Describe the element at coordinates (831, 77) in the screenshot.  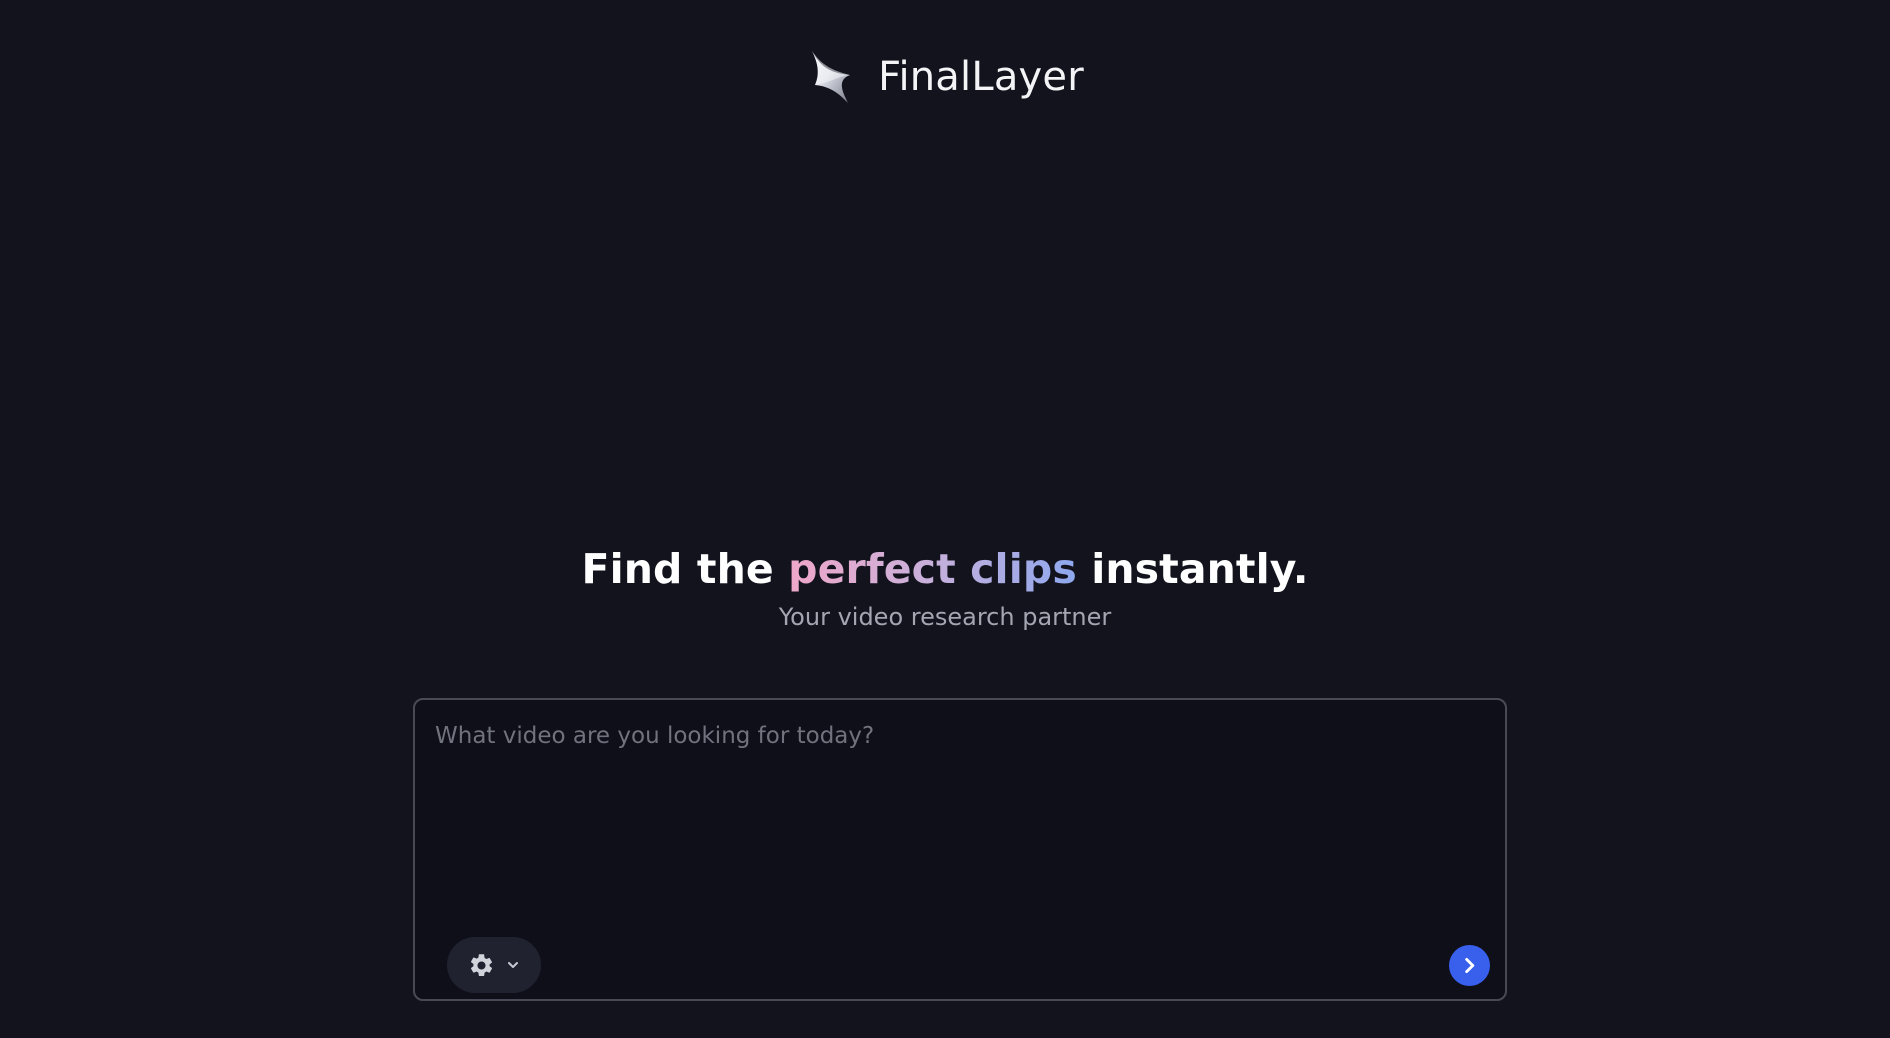
I see `star-logo-icon` at that location.